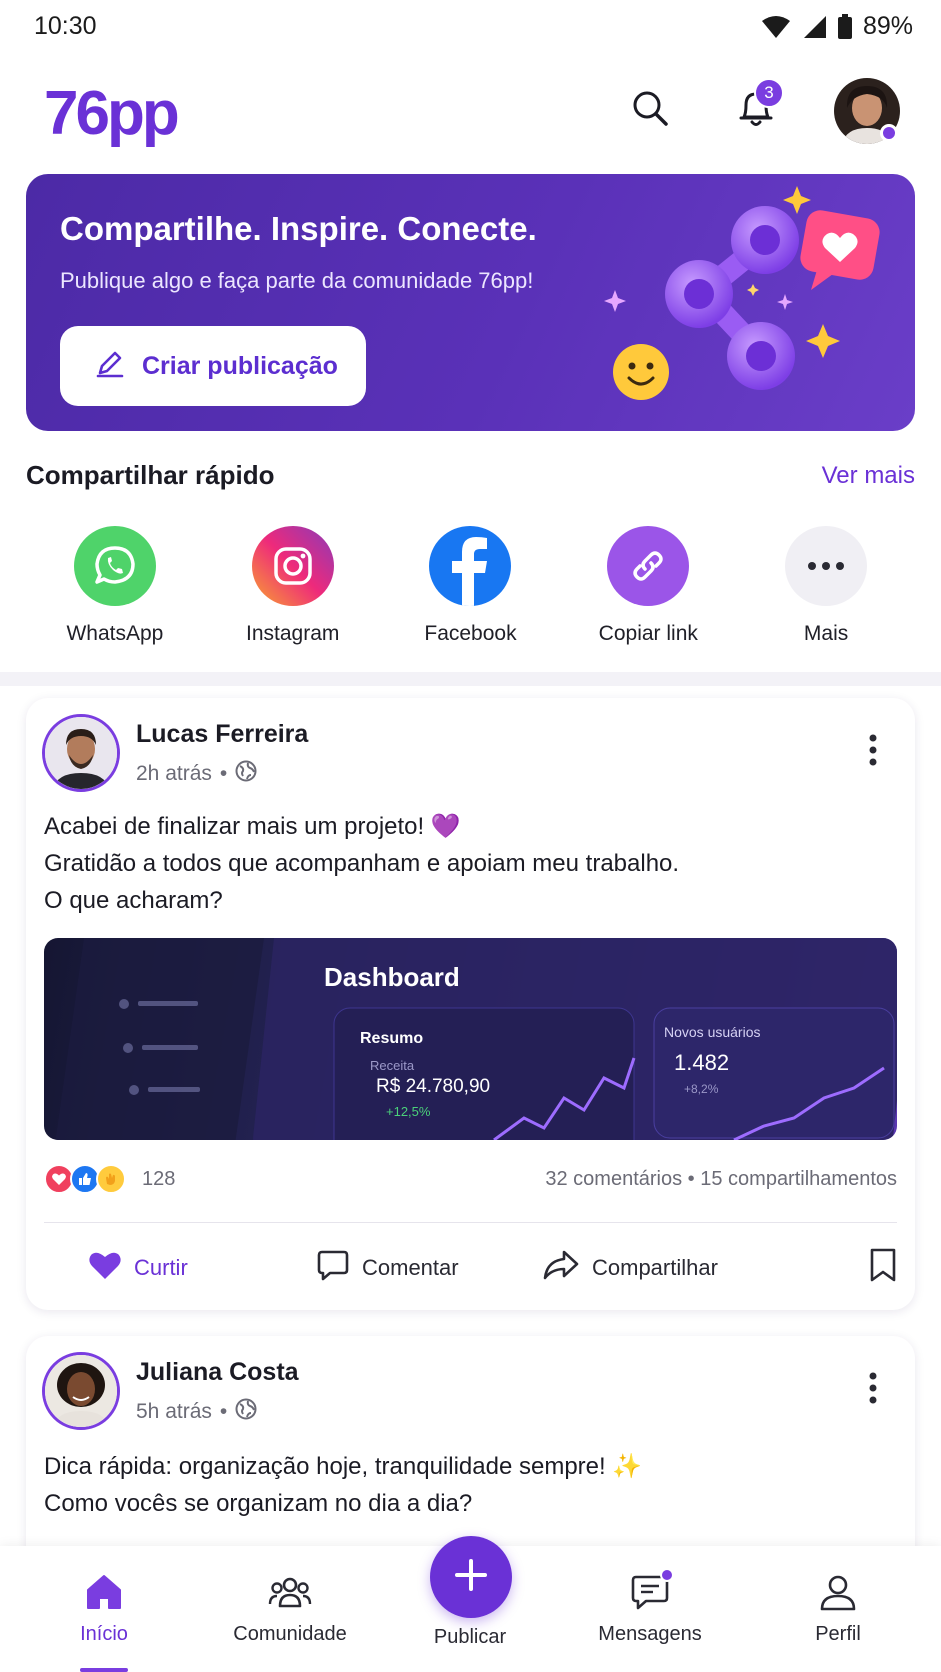  Describe the element at coordinates (408, 1111) in the screenshot. I see `revenue-change: +12,5%` at that location.